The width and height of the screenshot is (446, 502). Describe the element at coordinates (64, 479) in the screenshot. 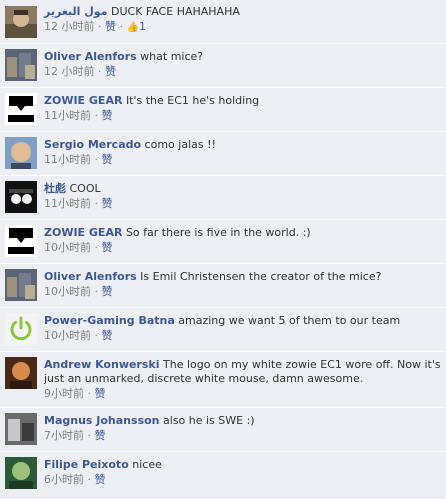

I see `comment-timestamp: 6小时前` at that location.